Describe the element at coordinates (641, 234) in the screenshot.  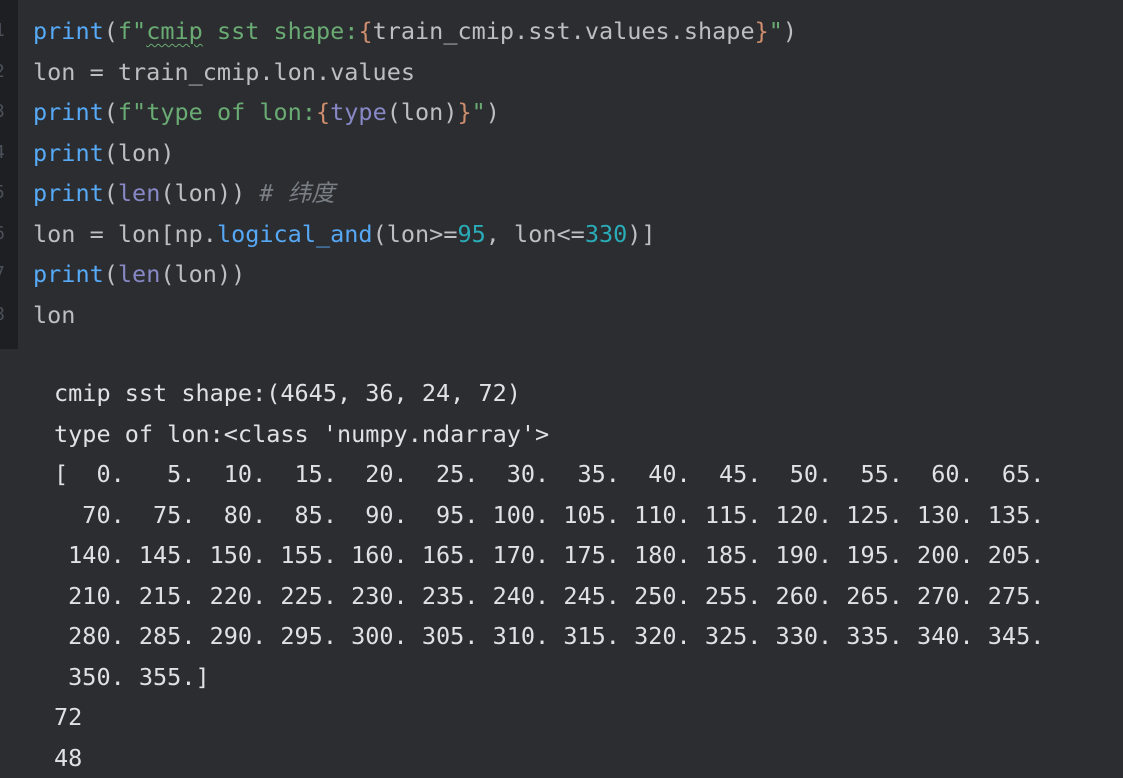
I see `code-token: )]` at that location.